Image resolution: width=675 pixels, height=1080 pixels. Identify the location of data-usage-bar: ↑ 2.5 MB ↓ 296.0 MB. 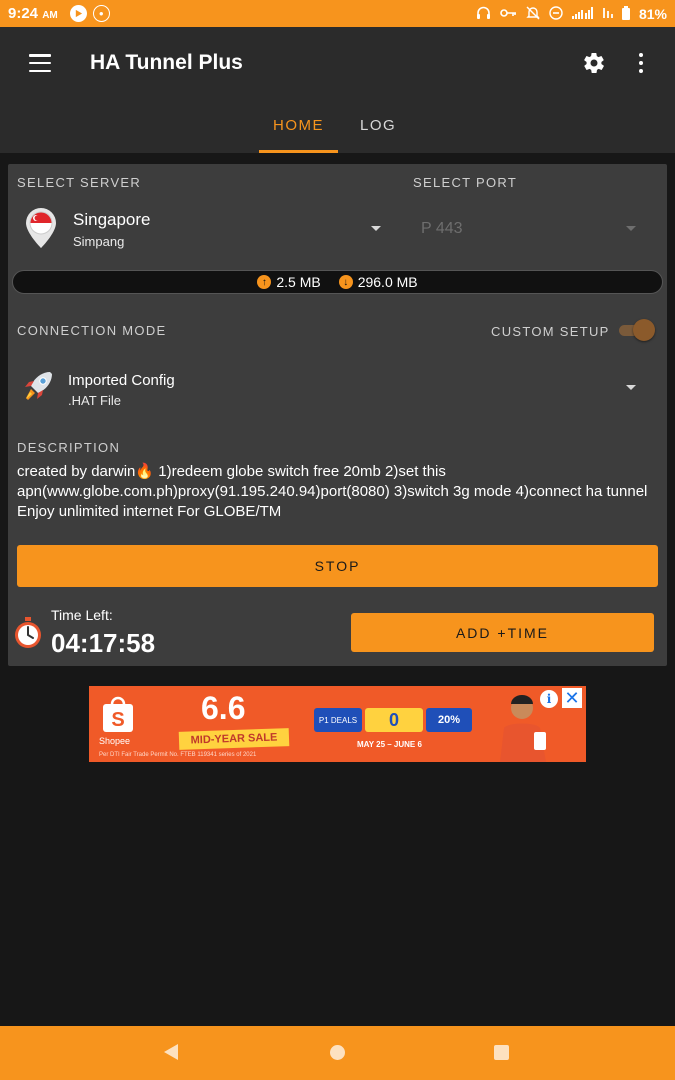
(337, 282).